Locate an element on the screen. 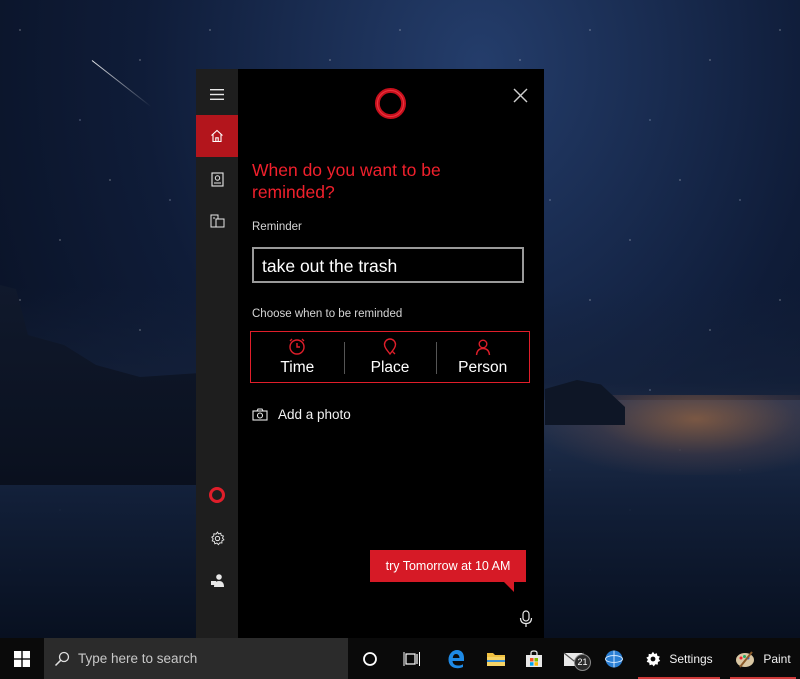 Image resolution: width=800 pixels, height=679 pixels. taskbar-search-box: Type here to search is located at coordinates (196, 658).